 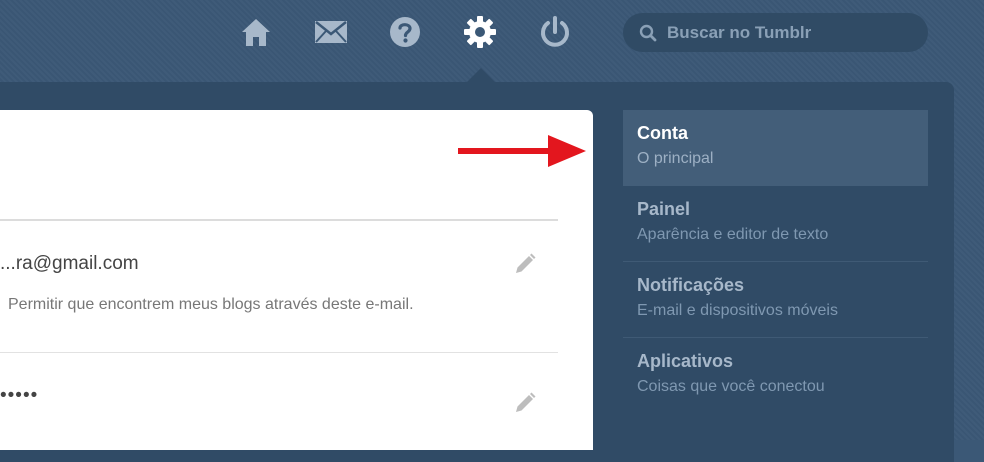 What do you see at coordinates (792, 32) in the screenshot?
I see `search-input` at bounding box center [792, 32].